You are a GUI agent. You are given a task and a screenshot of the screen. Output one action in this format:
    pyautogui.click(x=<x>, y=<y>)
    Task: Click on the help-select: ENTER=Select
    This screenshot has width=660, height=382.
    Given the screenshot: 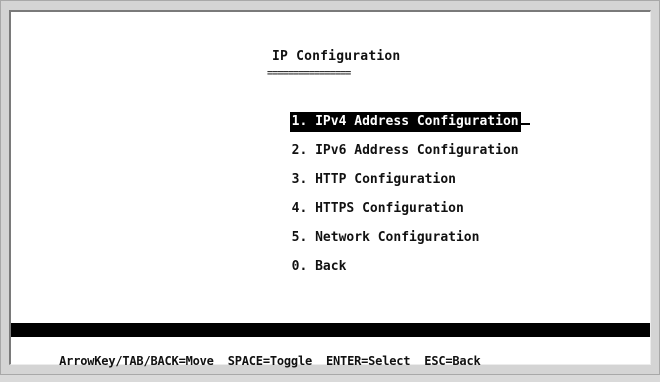 What is the action you would take?
    pyautogui.click(x=368, y=361)
    